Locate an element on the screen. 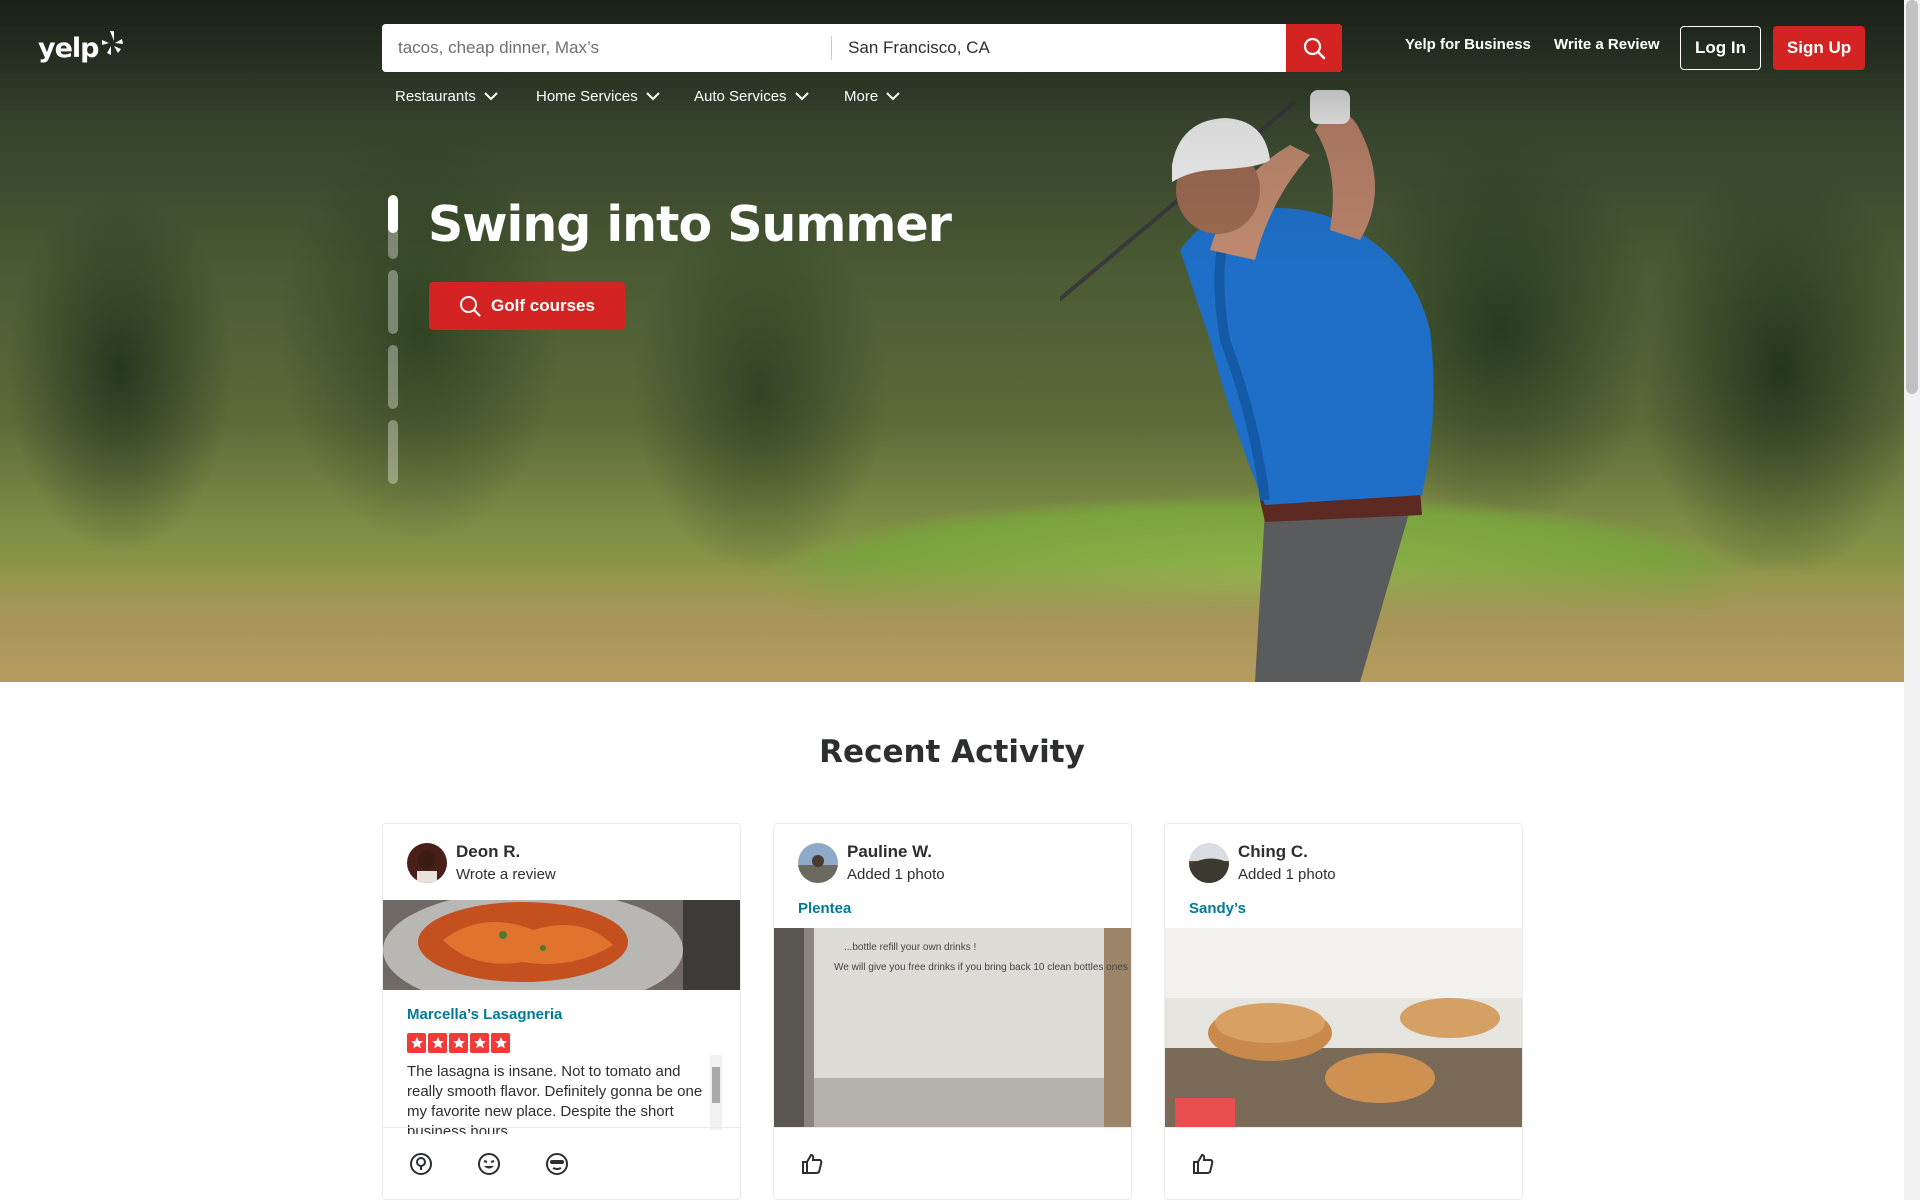 Image resolution: width=1920 pixels, height=1200 pixels. card-header: Pauline W. Added 1 photo is located at coordinates (871, 862).